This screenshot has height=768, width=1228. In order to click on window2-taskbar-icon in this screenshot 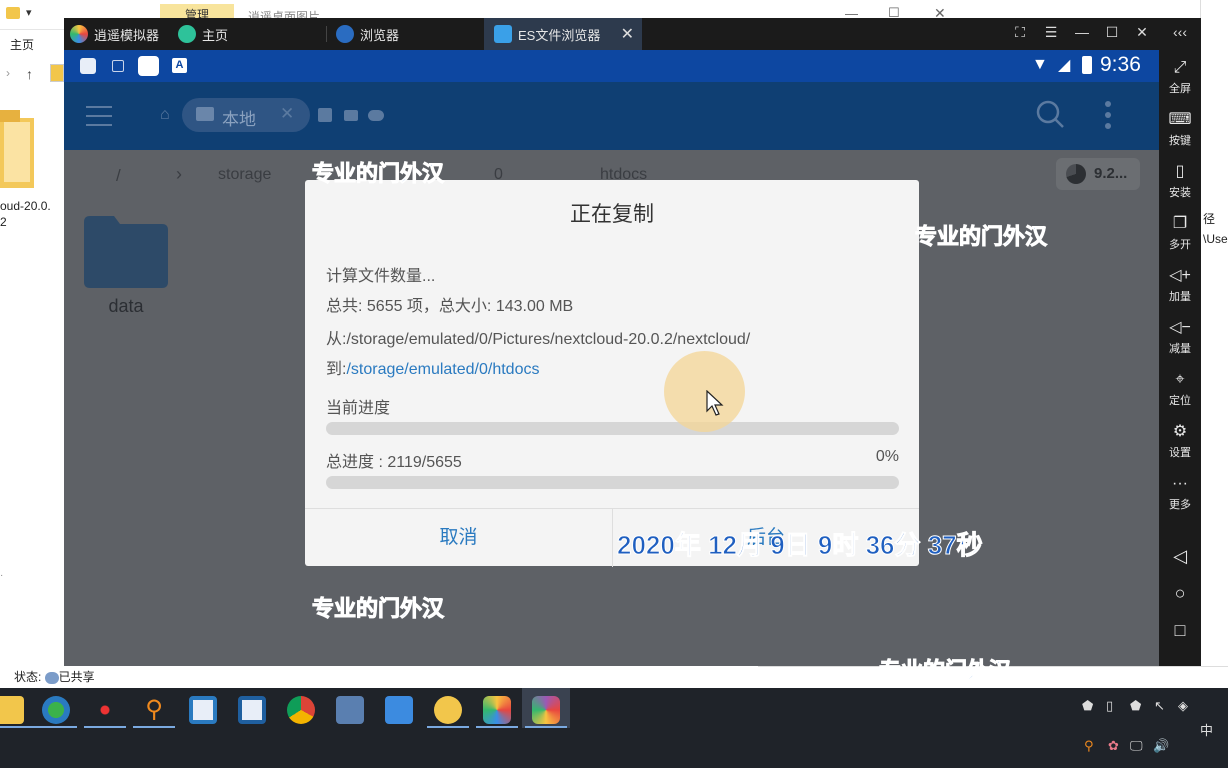, I will do `click(252, 710)`.